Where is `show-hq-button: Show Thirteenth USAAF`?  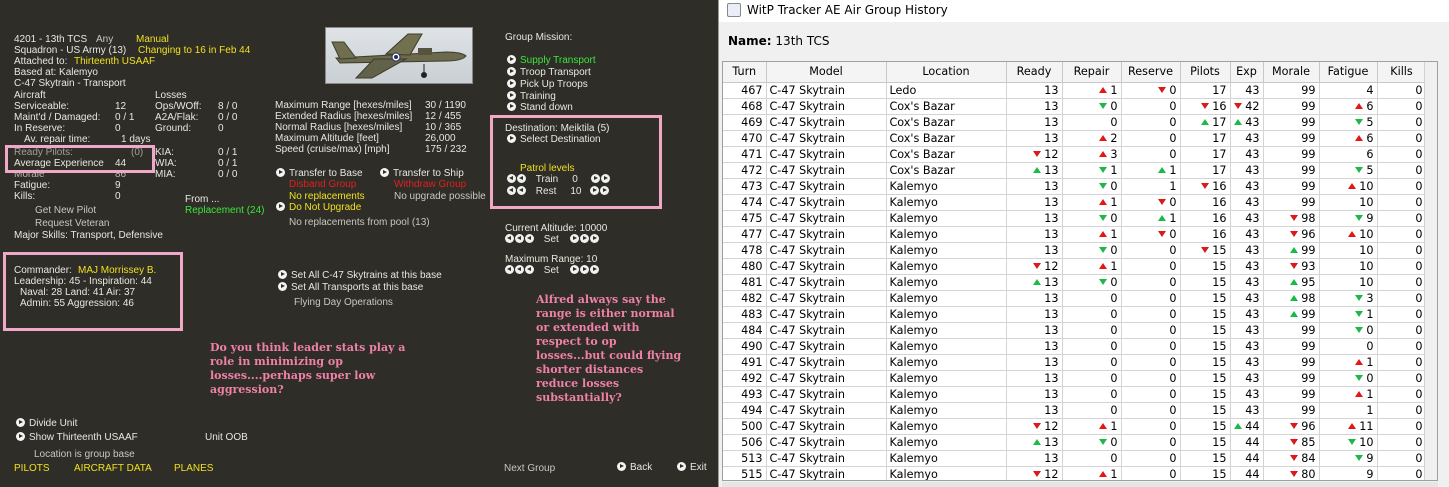 show-hq-button: Show Thirteenth USAAF is located at coordinates (77, 437).